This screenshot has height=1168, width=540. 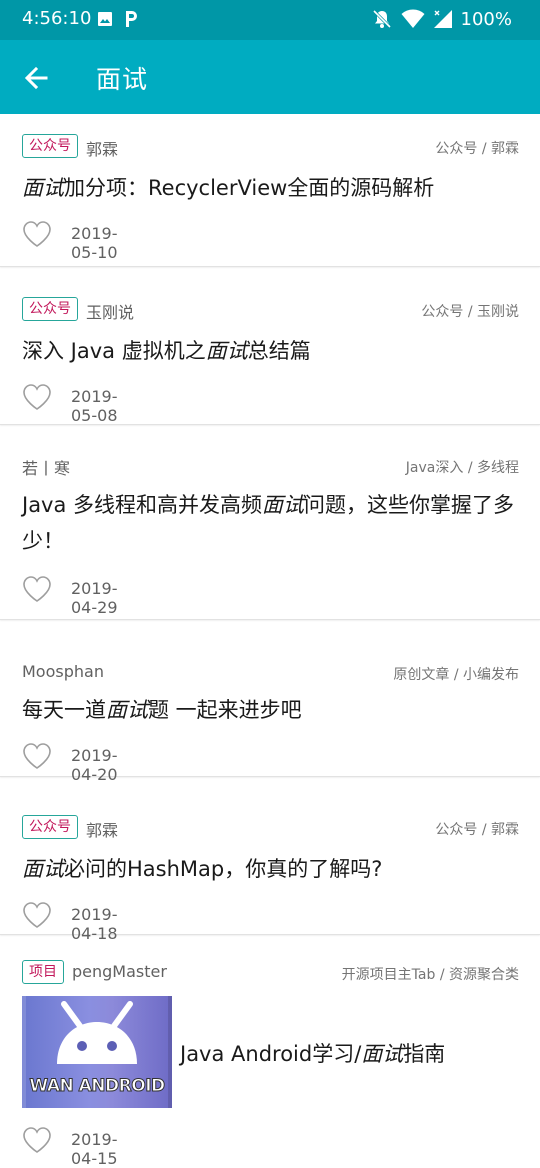 I want to click on app-bar: 面试, so click(x=270, y=77).